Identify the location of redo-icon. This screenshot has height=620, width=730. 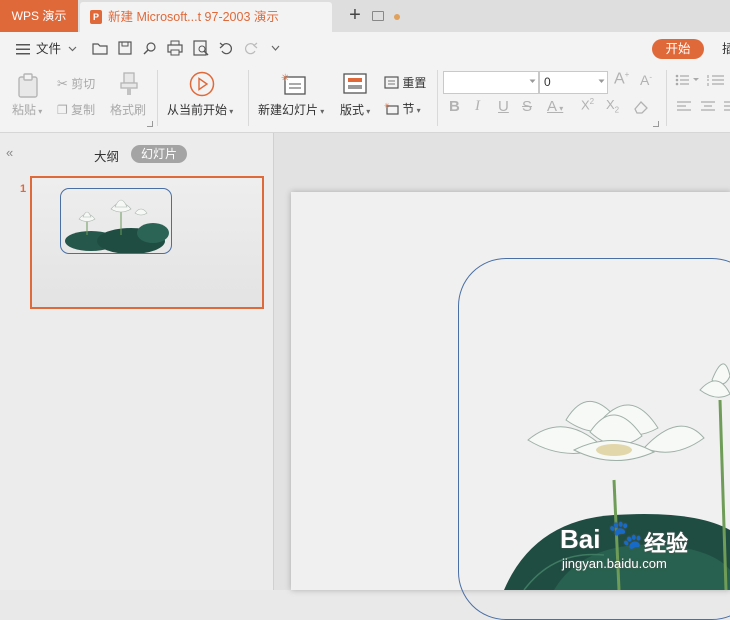
(251, 48).